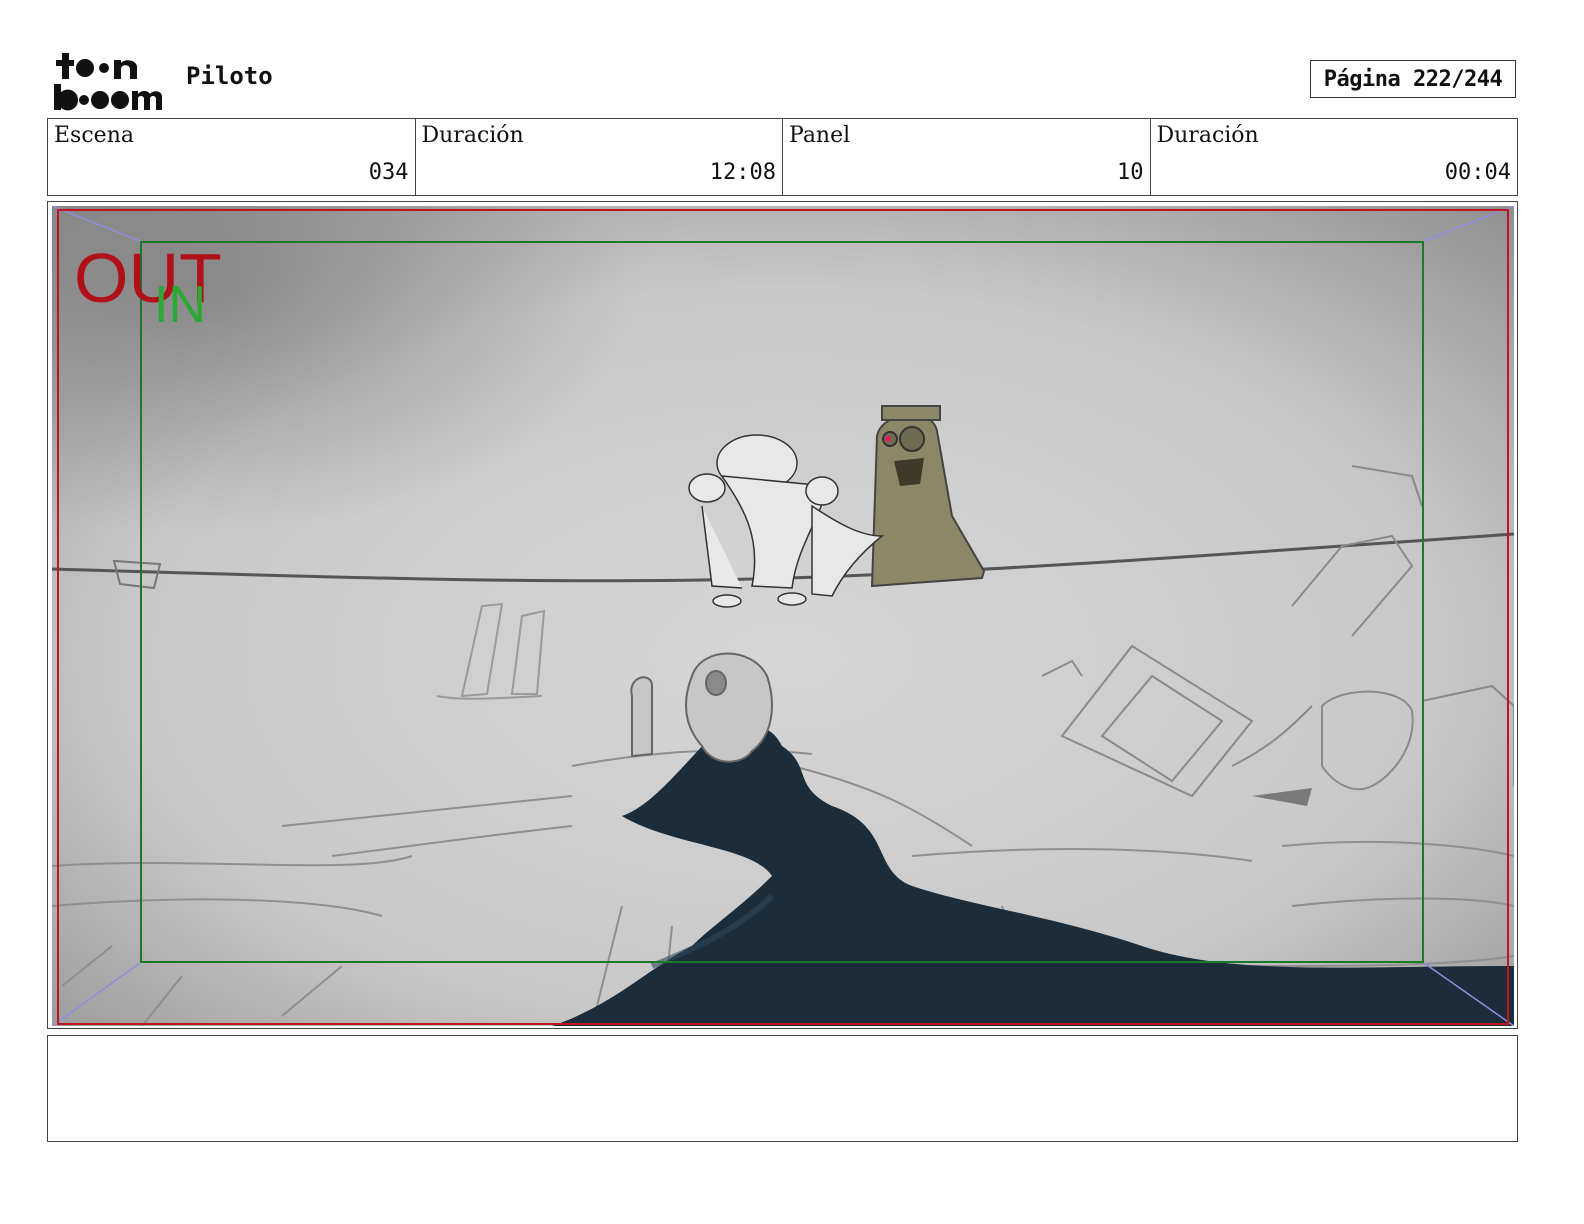 Image resolution: width=1584 pixels, height=1224 pixels. Describe the element at coordinates (820, 135) in the screenshot. I see `panel-label: Panel` at that location.